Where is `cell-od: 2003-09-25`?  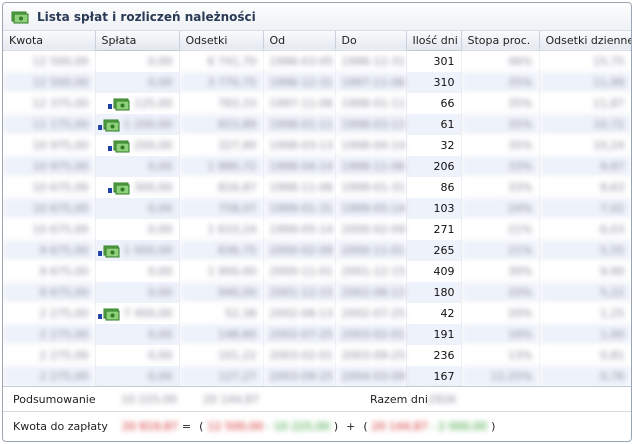
cell-od: 2003-09-25 is located at coordinates (299, 376).